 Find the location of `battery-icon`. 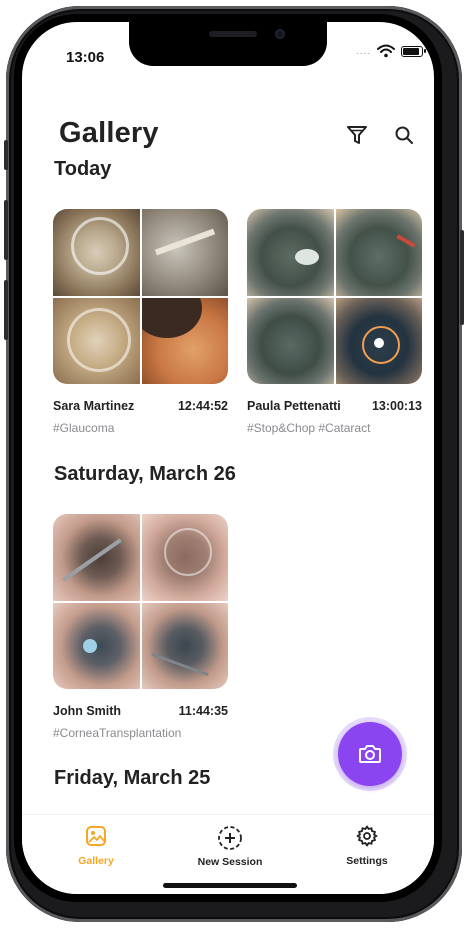

battery-icon is located at coordinates (414, 51).